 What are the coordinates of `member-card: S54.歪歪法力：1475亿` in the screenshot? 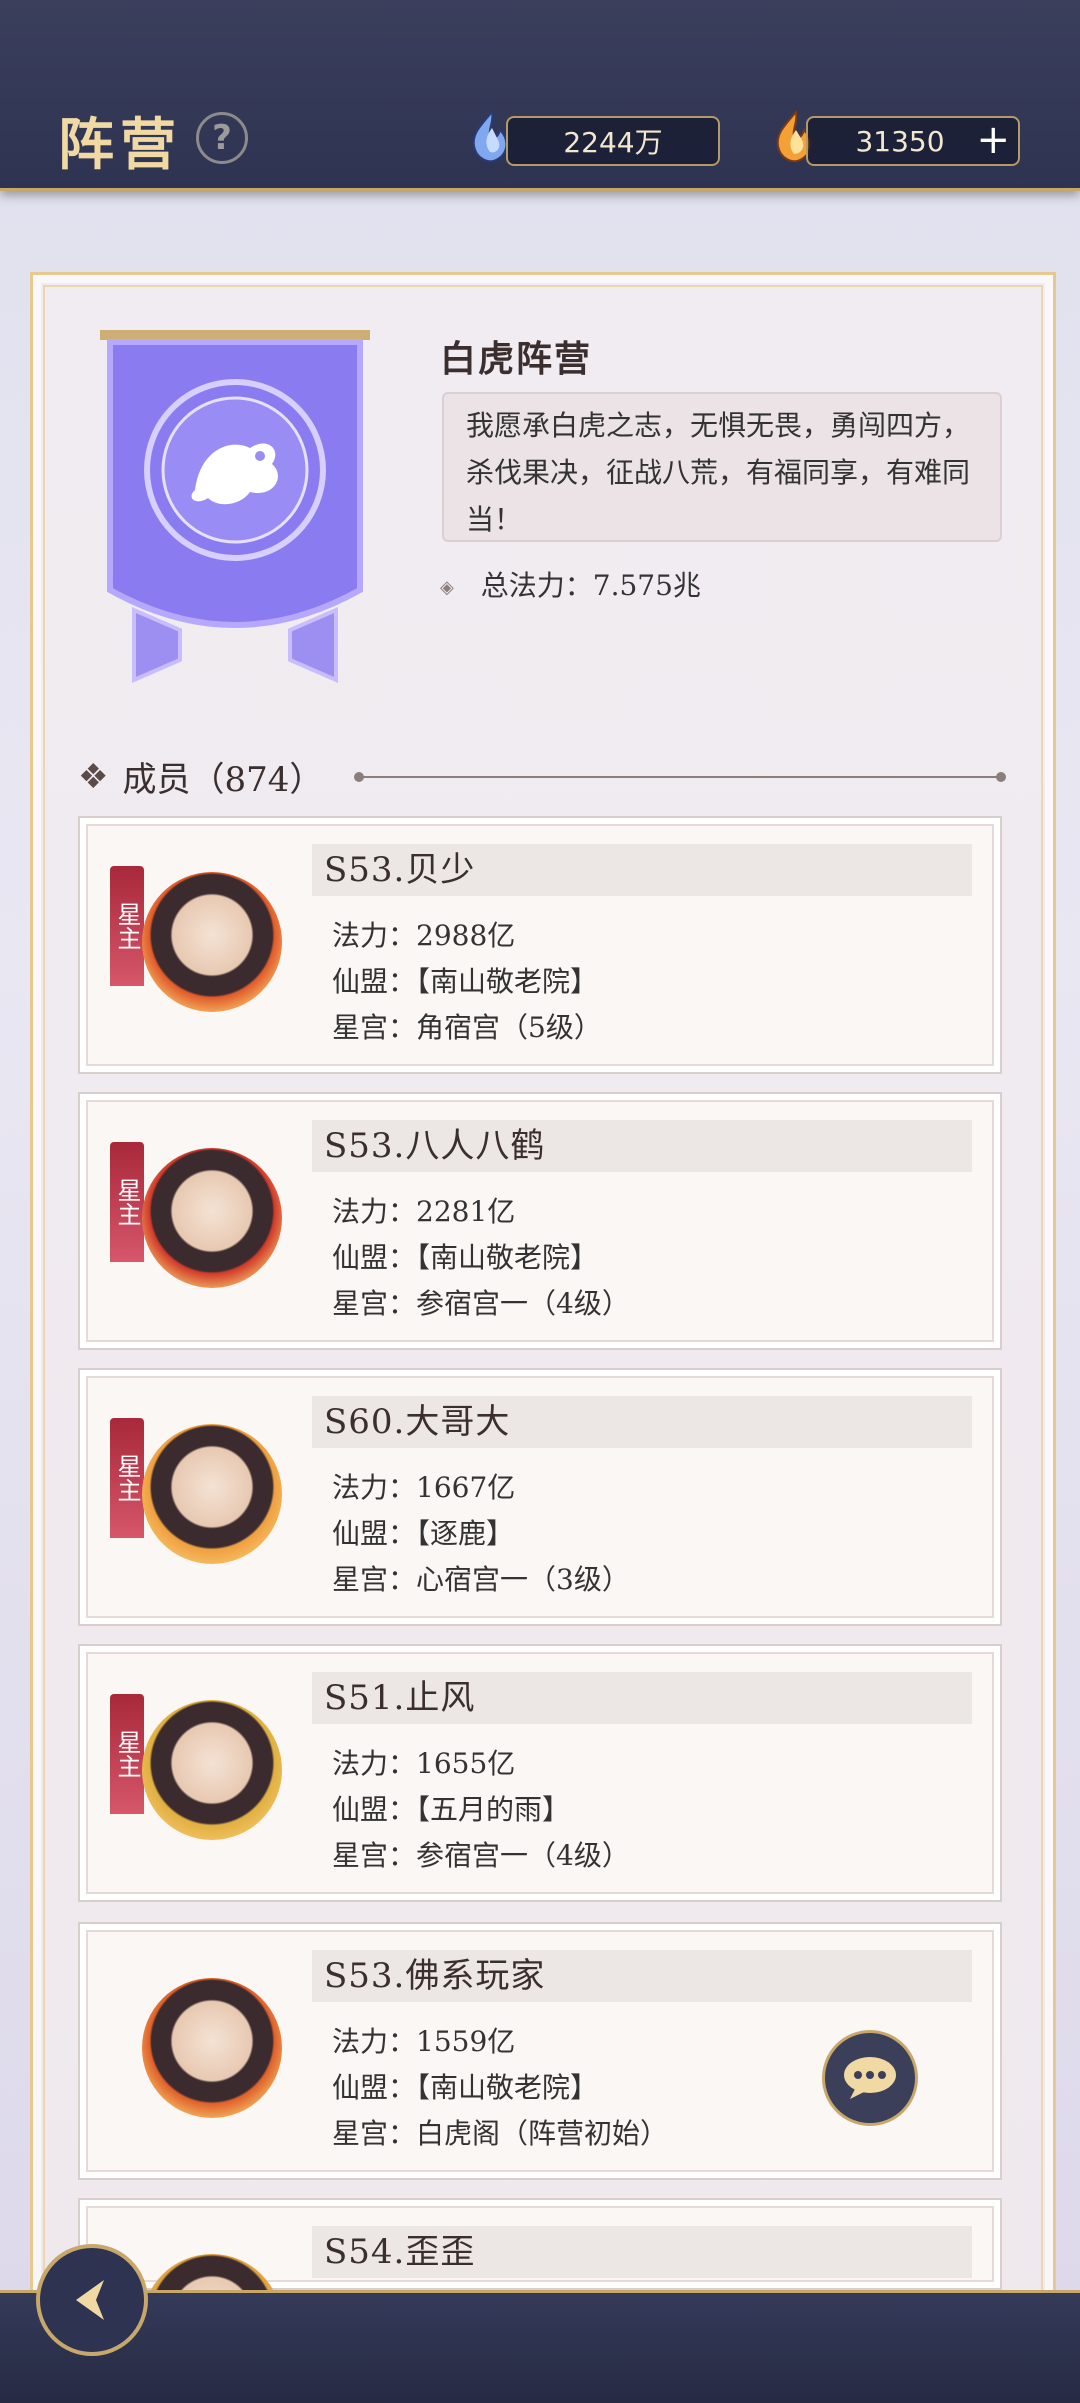 It's located at (540, 2296).